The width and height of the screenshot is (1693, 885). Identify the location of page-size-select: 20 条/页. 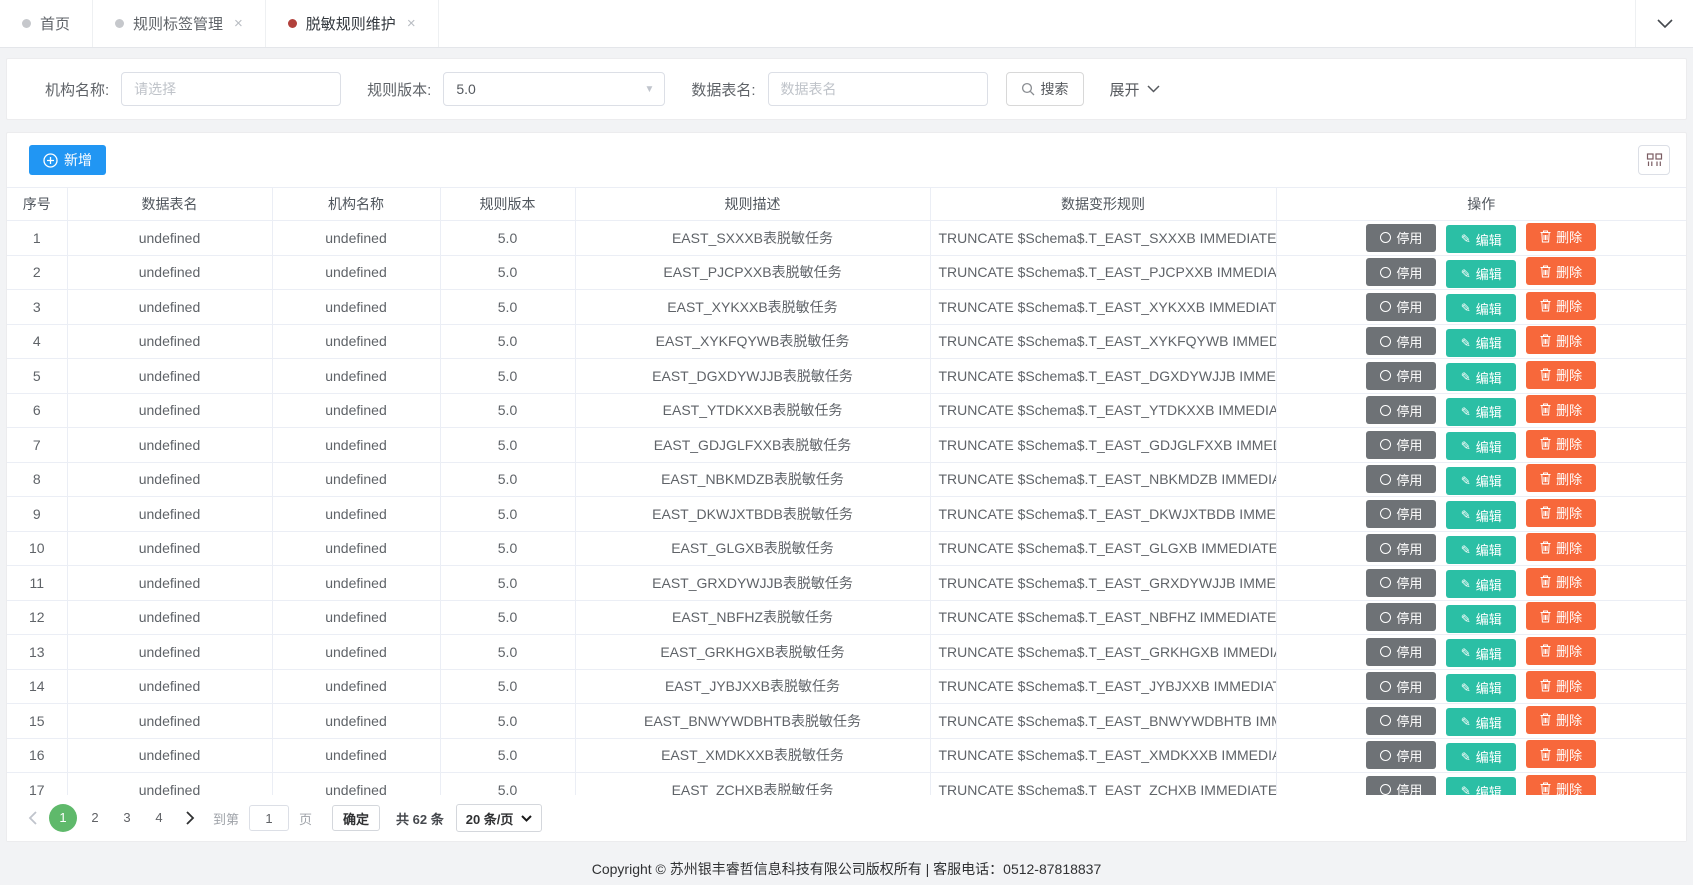
(499, 818).